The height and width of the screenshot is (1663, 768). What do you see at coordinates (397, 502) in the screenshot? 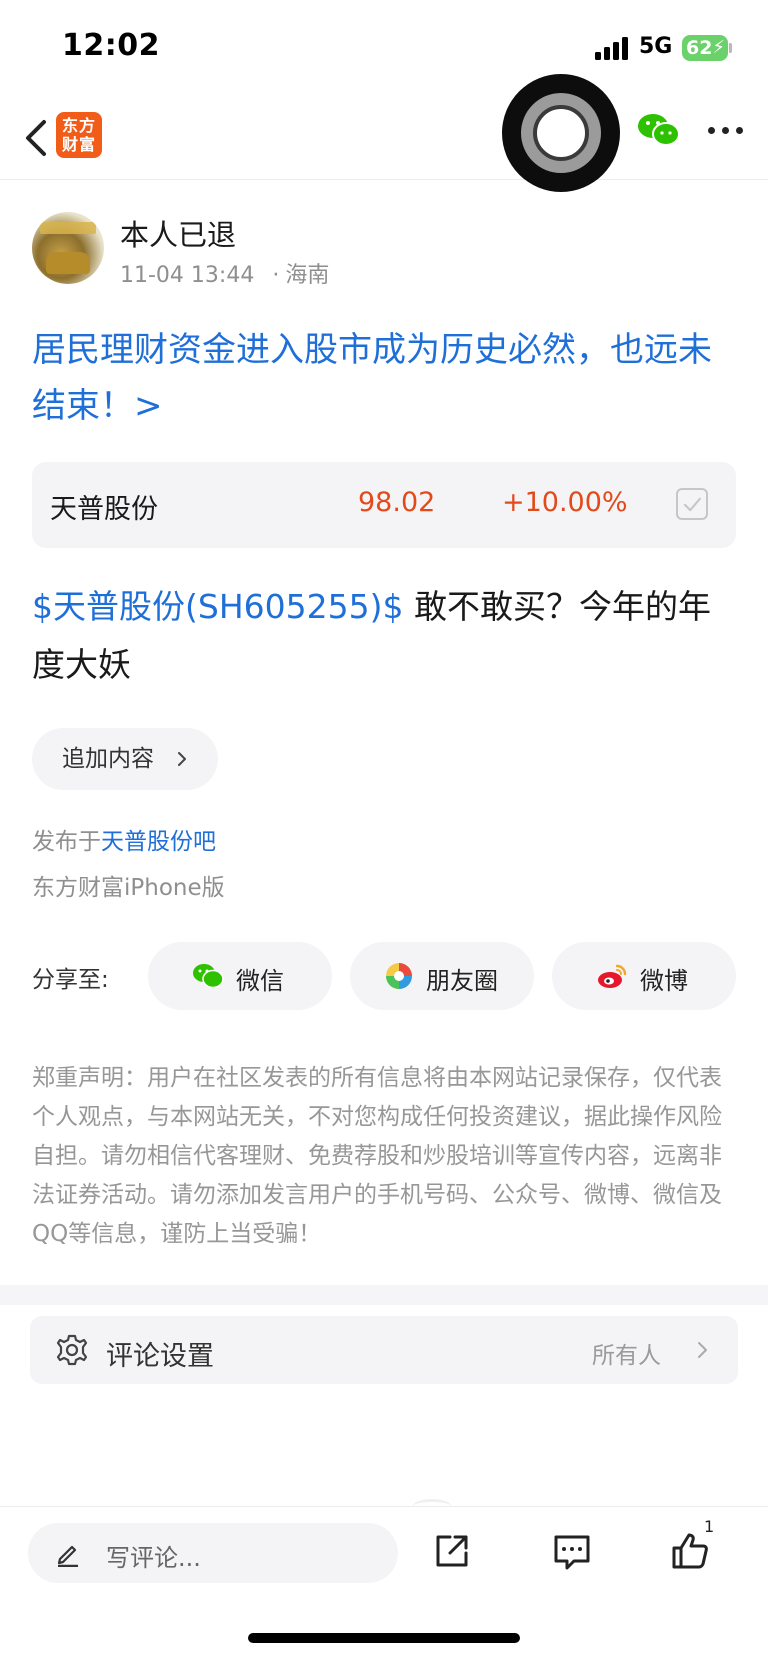
I see `stock-price: 98.02` at bounding box center [397, 502].